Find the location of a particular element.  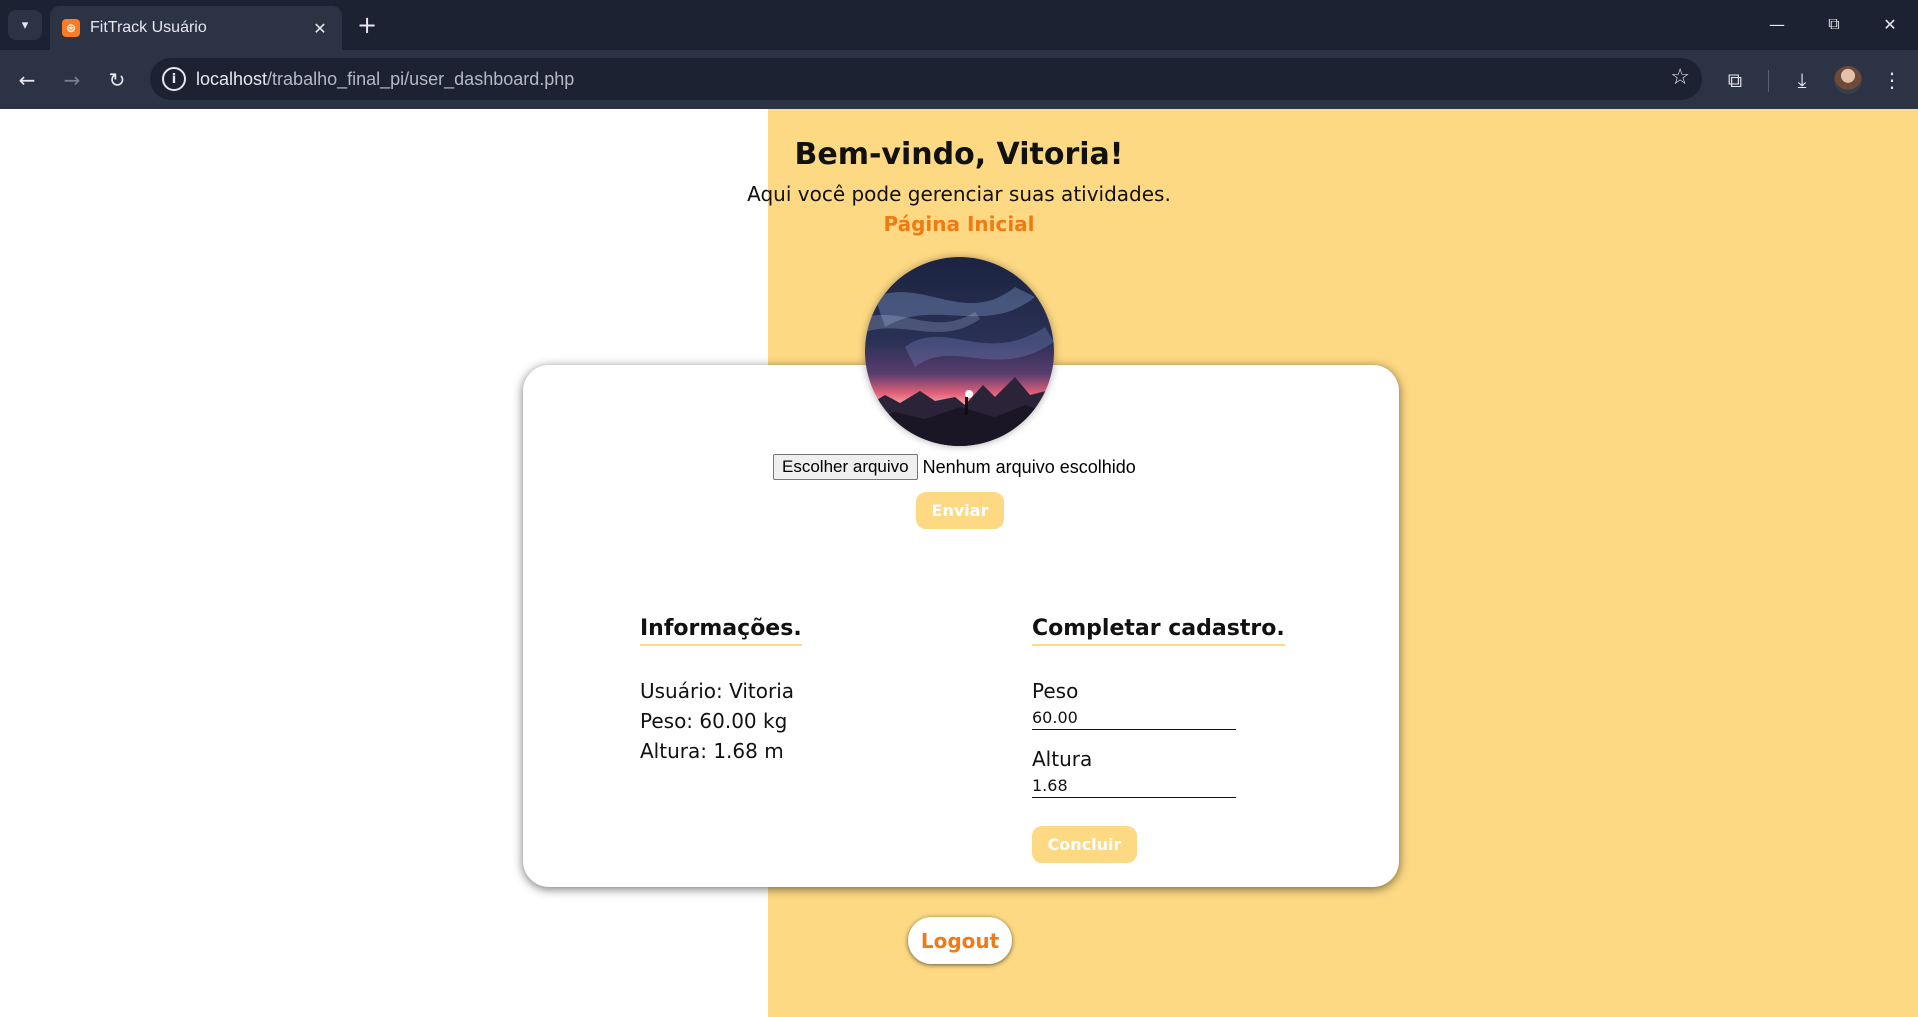

complete-section-title: Completar cadastro. is located at coordinates (1158, 630).